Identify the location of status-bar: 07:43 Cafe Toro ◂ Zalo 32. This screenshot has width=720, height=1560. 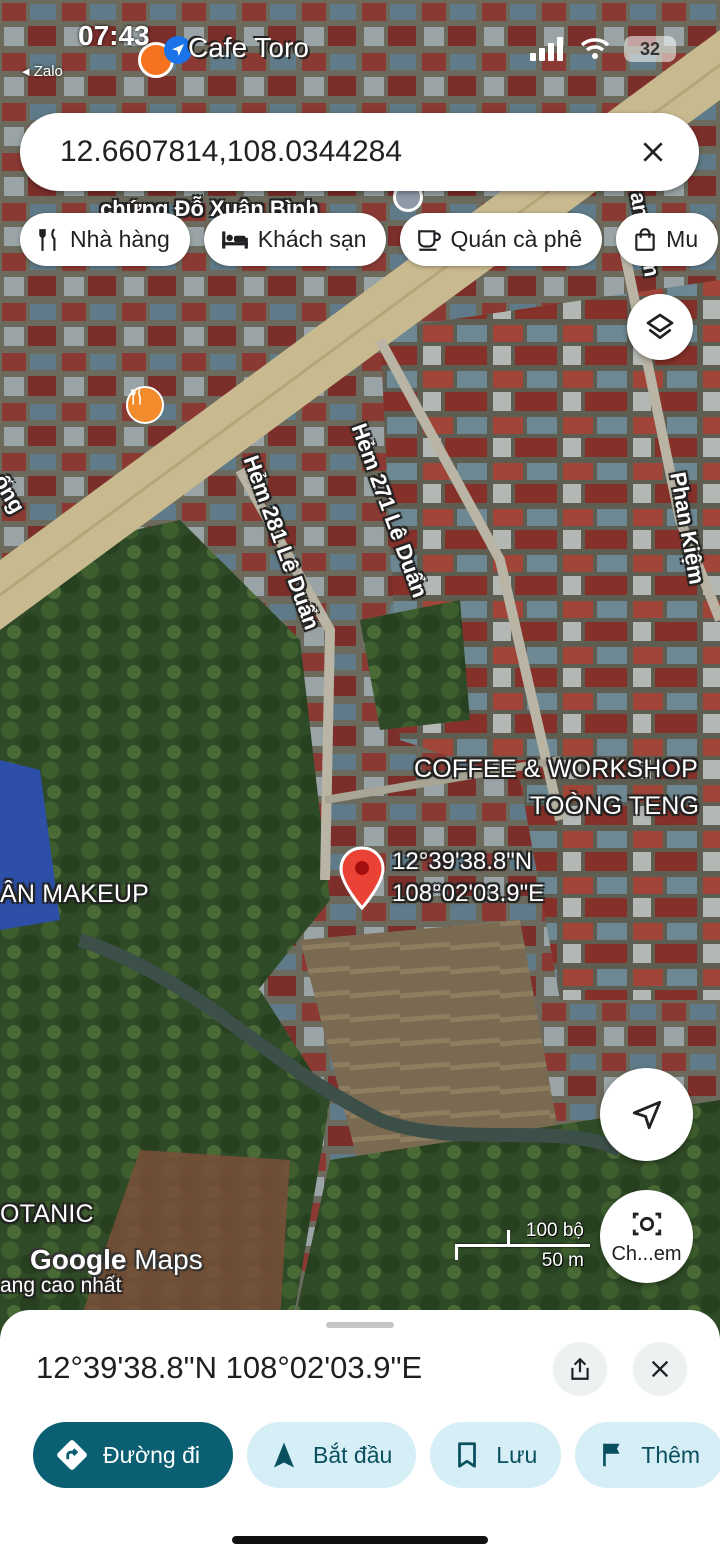
(360, 47).